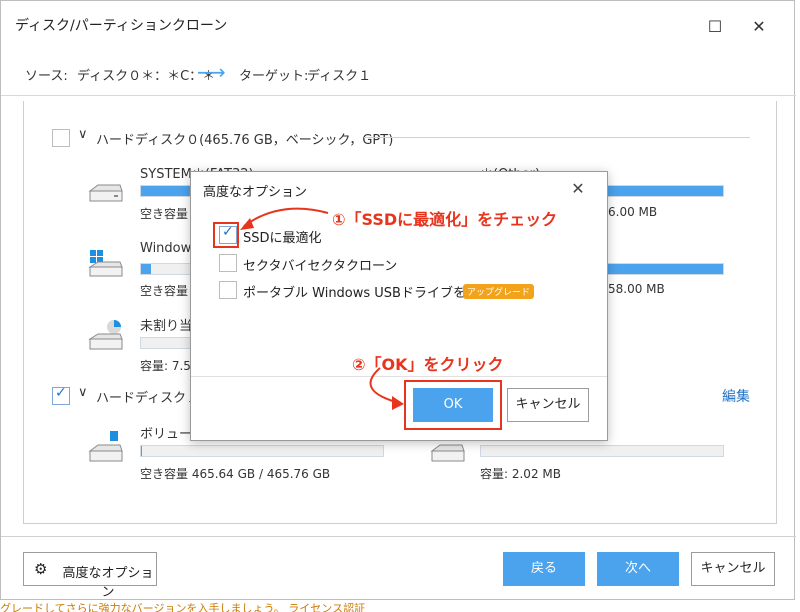 This screenshot has height=612, width=800. I want to click on annotation-arrows, so click(322, 308).